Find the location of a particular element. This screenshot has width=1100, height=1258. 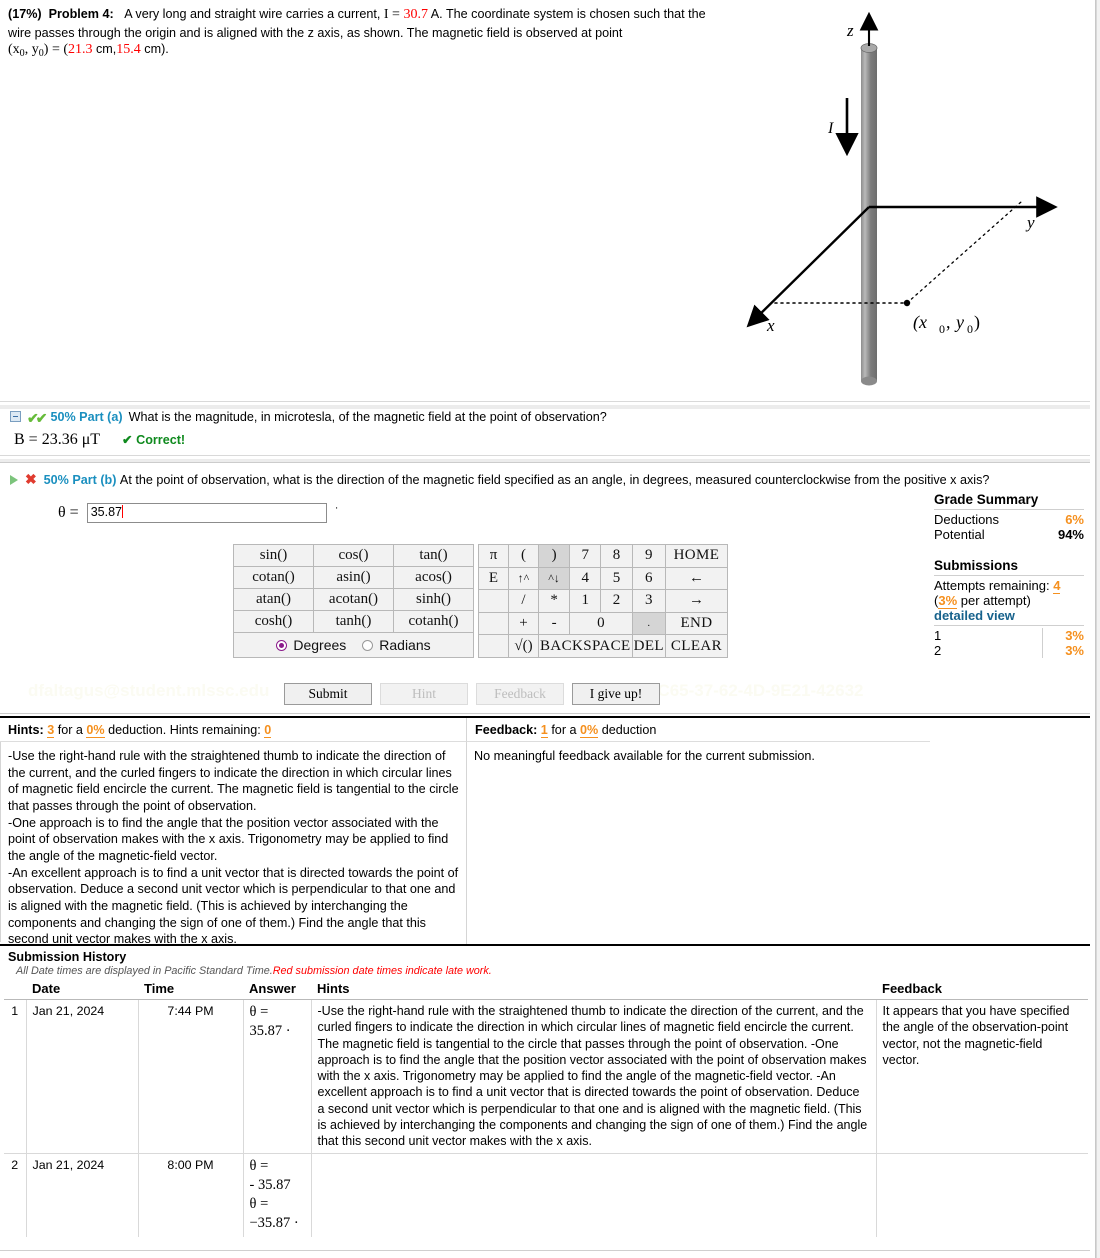

give-up-button: I give up! is located at coordinates (616, 694).